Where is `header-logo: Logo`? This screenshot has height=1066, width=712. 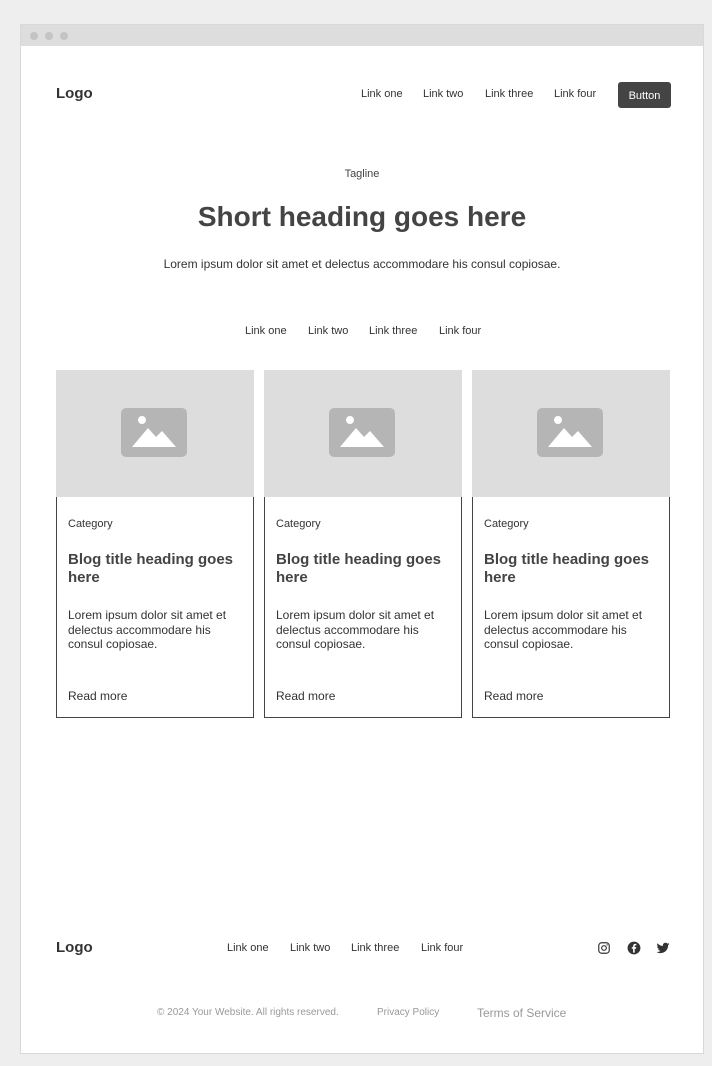
header-logo: Logo is located at coordinates (74, 93).